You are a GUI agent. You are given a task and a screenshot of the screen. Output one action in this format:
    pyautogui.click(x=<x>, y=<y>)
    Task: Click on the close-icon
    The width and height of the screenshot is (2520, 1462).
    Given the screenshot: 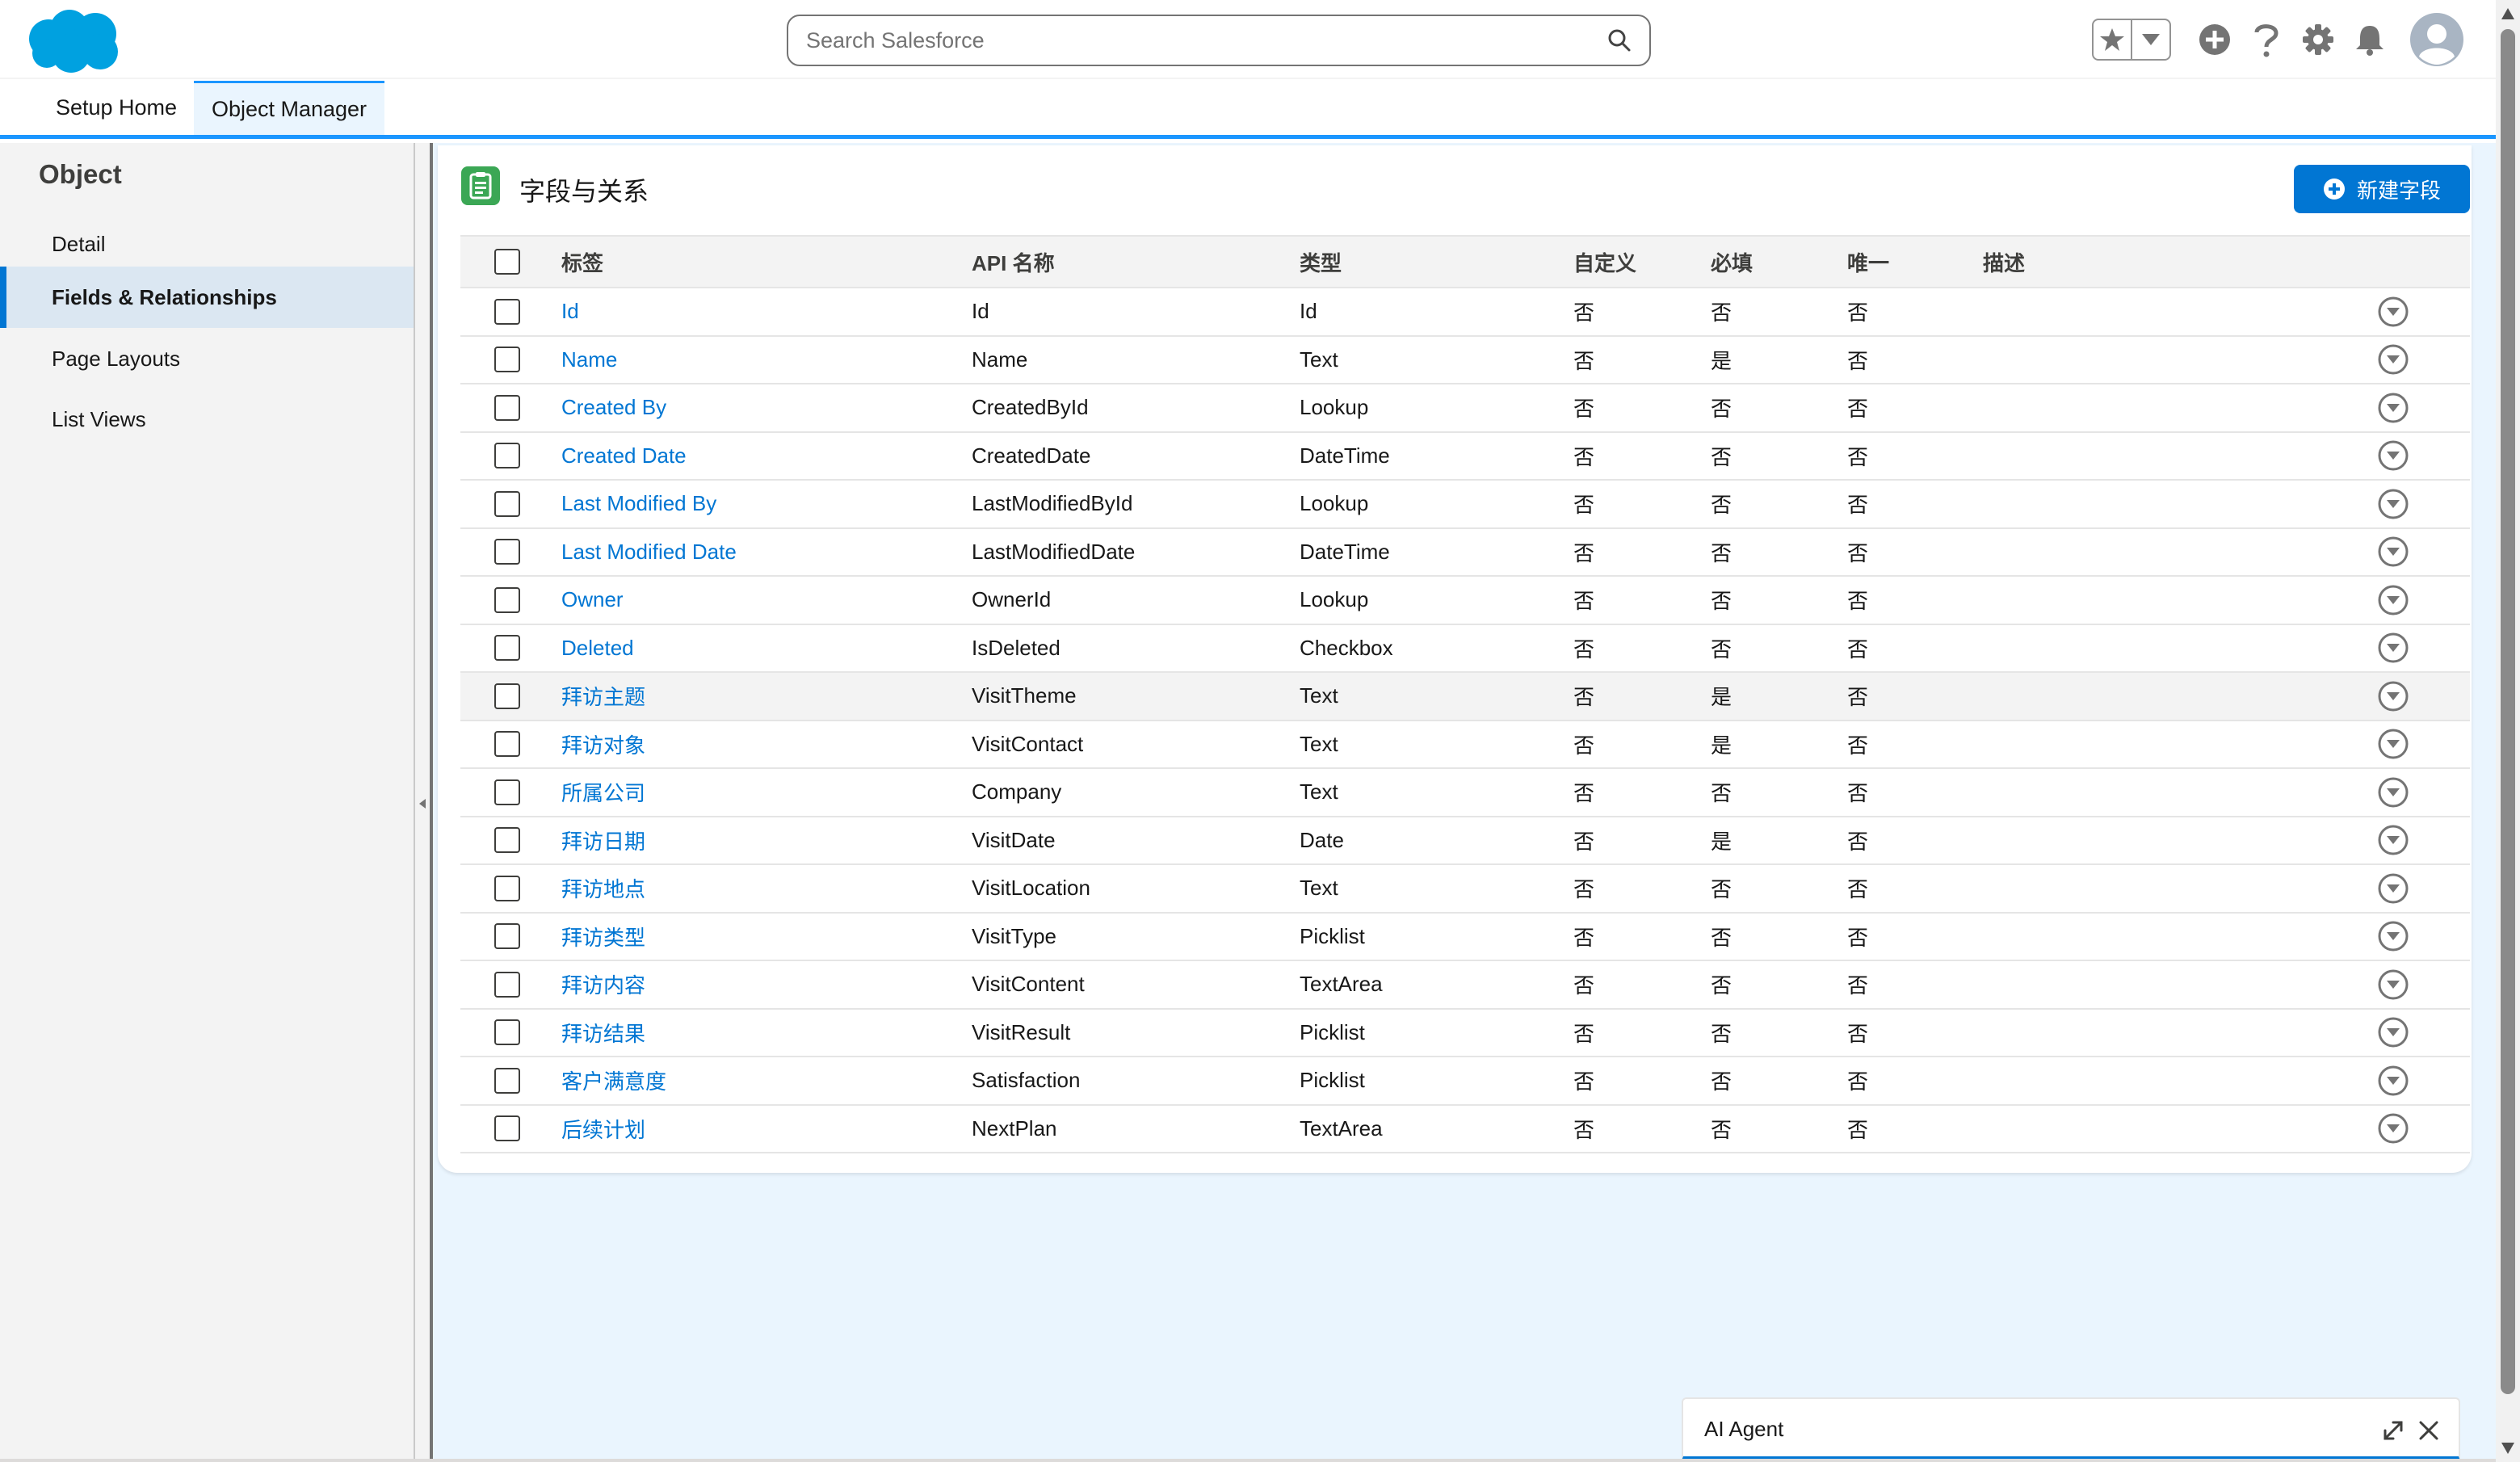 What is the action you would take?
    pyautogui.click(x=2429, y=1430)
    